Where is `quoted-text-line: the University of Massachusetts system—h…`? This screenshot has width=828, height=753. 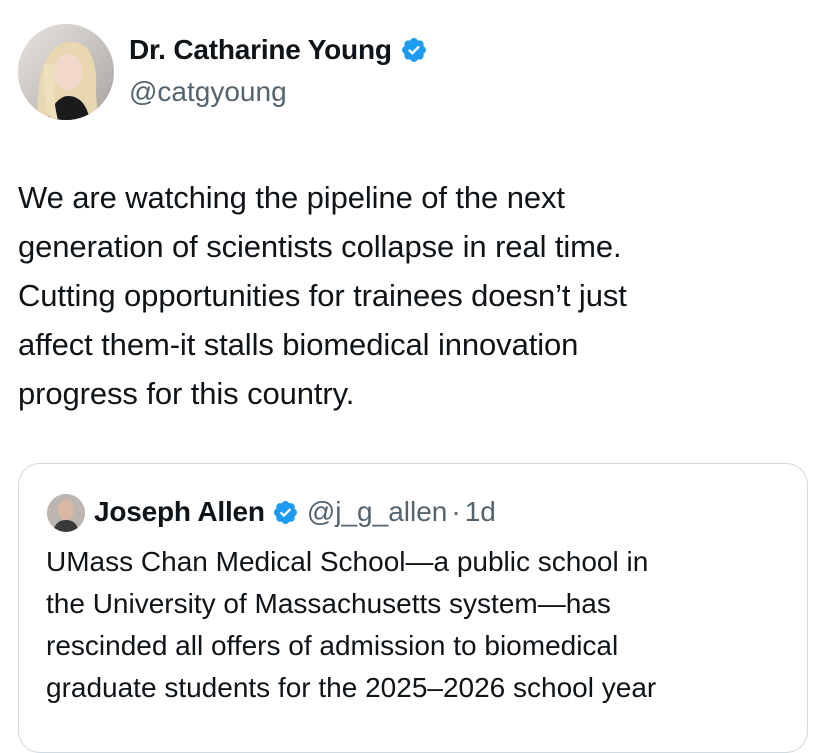 quoted-text-line: the University of Massachusetts system—h… is located at coordinates (328, 603).